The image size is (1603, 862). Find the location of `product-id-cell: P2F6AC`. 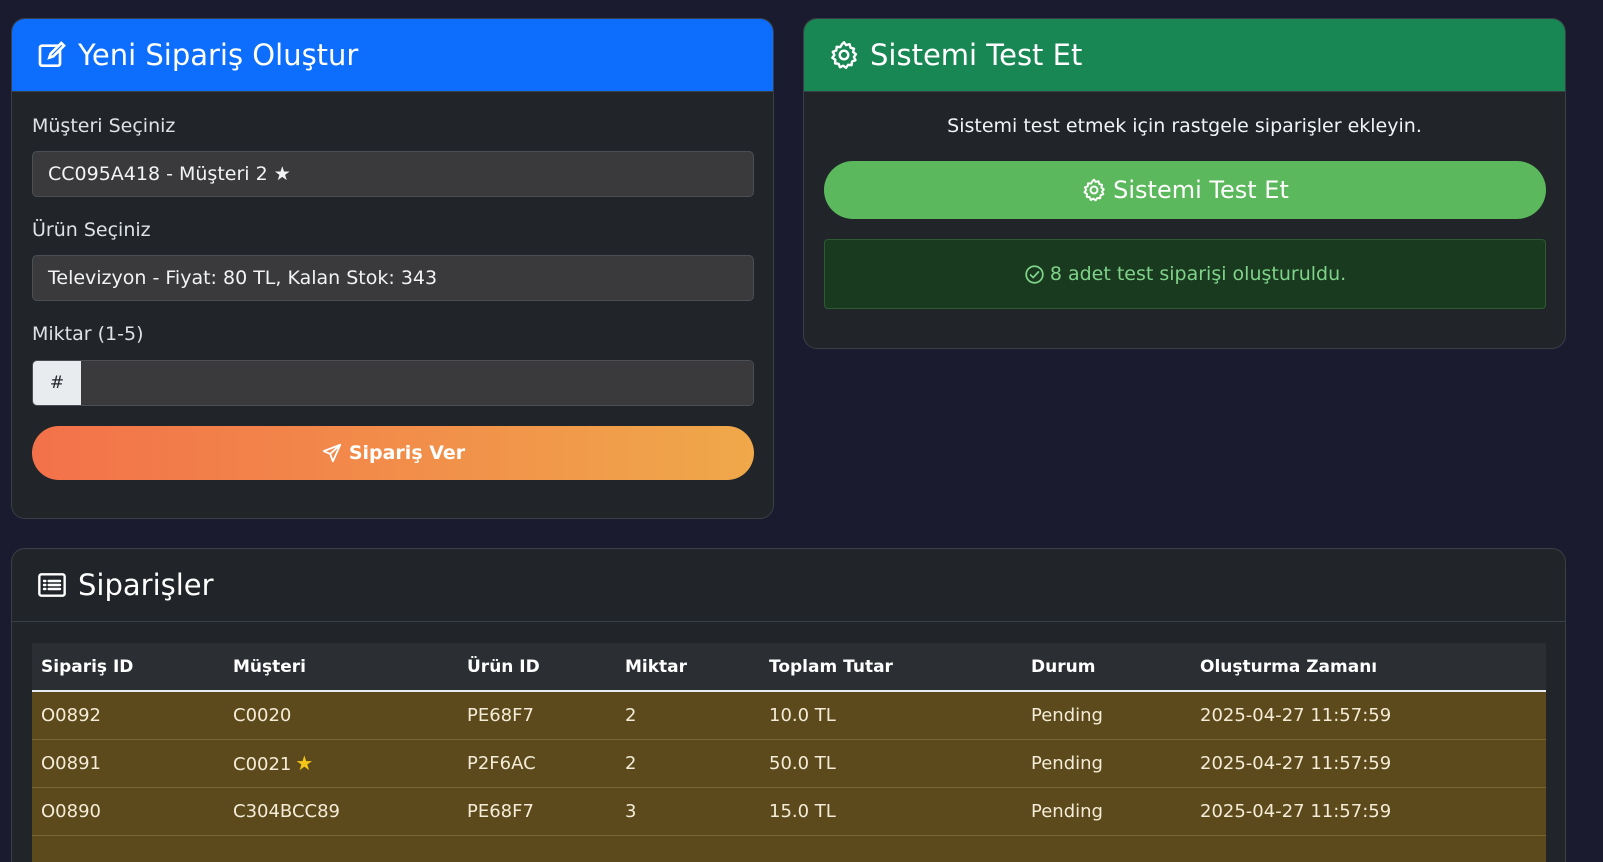

product-id-cell: P2F6AC is located at coordinates (537, 763).